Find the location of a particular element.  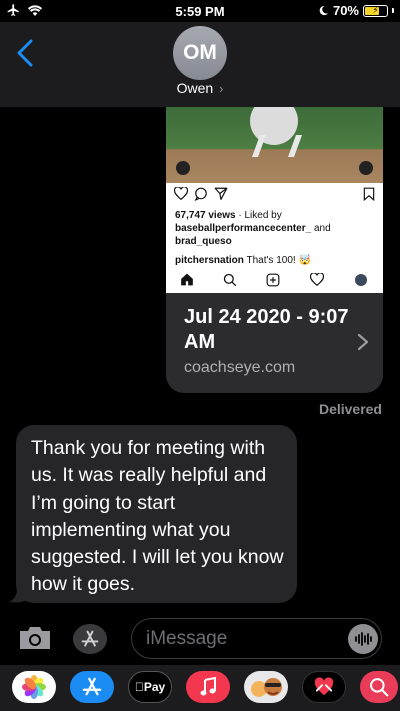

battery-charging-icon: ⚡ is located at coordinates (375, 10).